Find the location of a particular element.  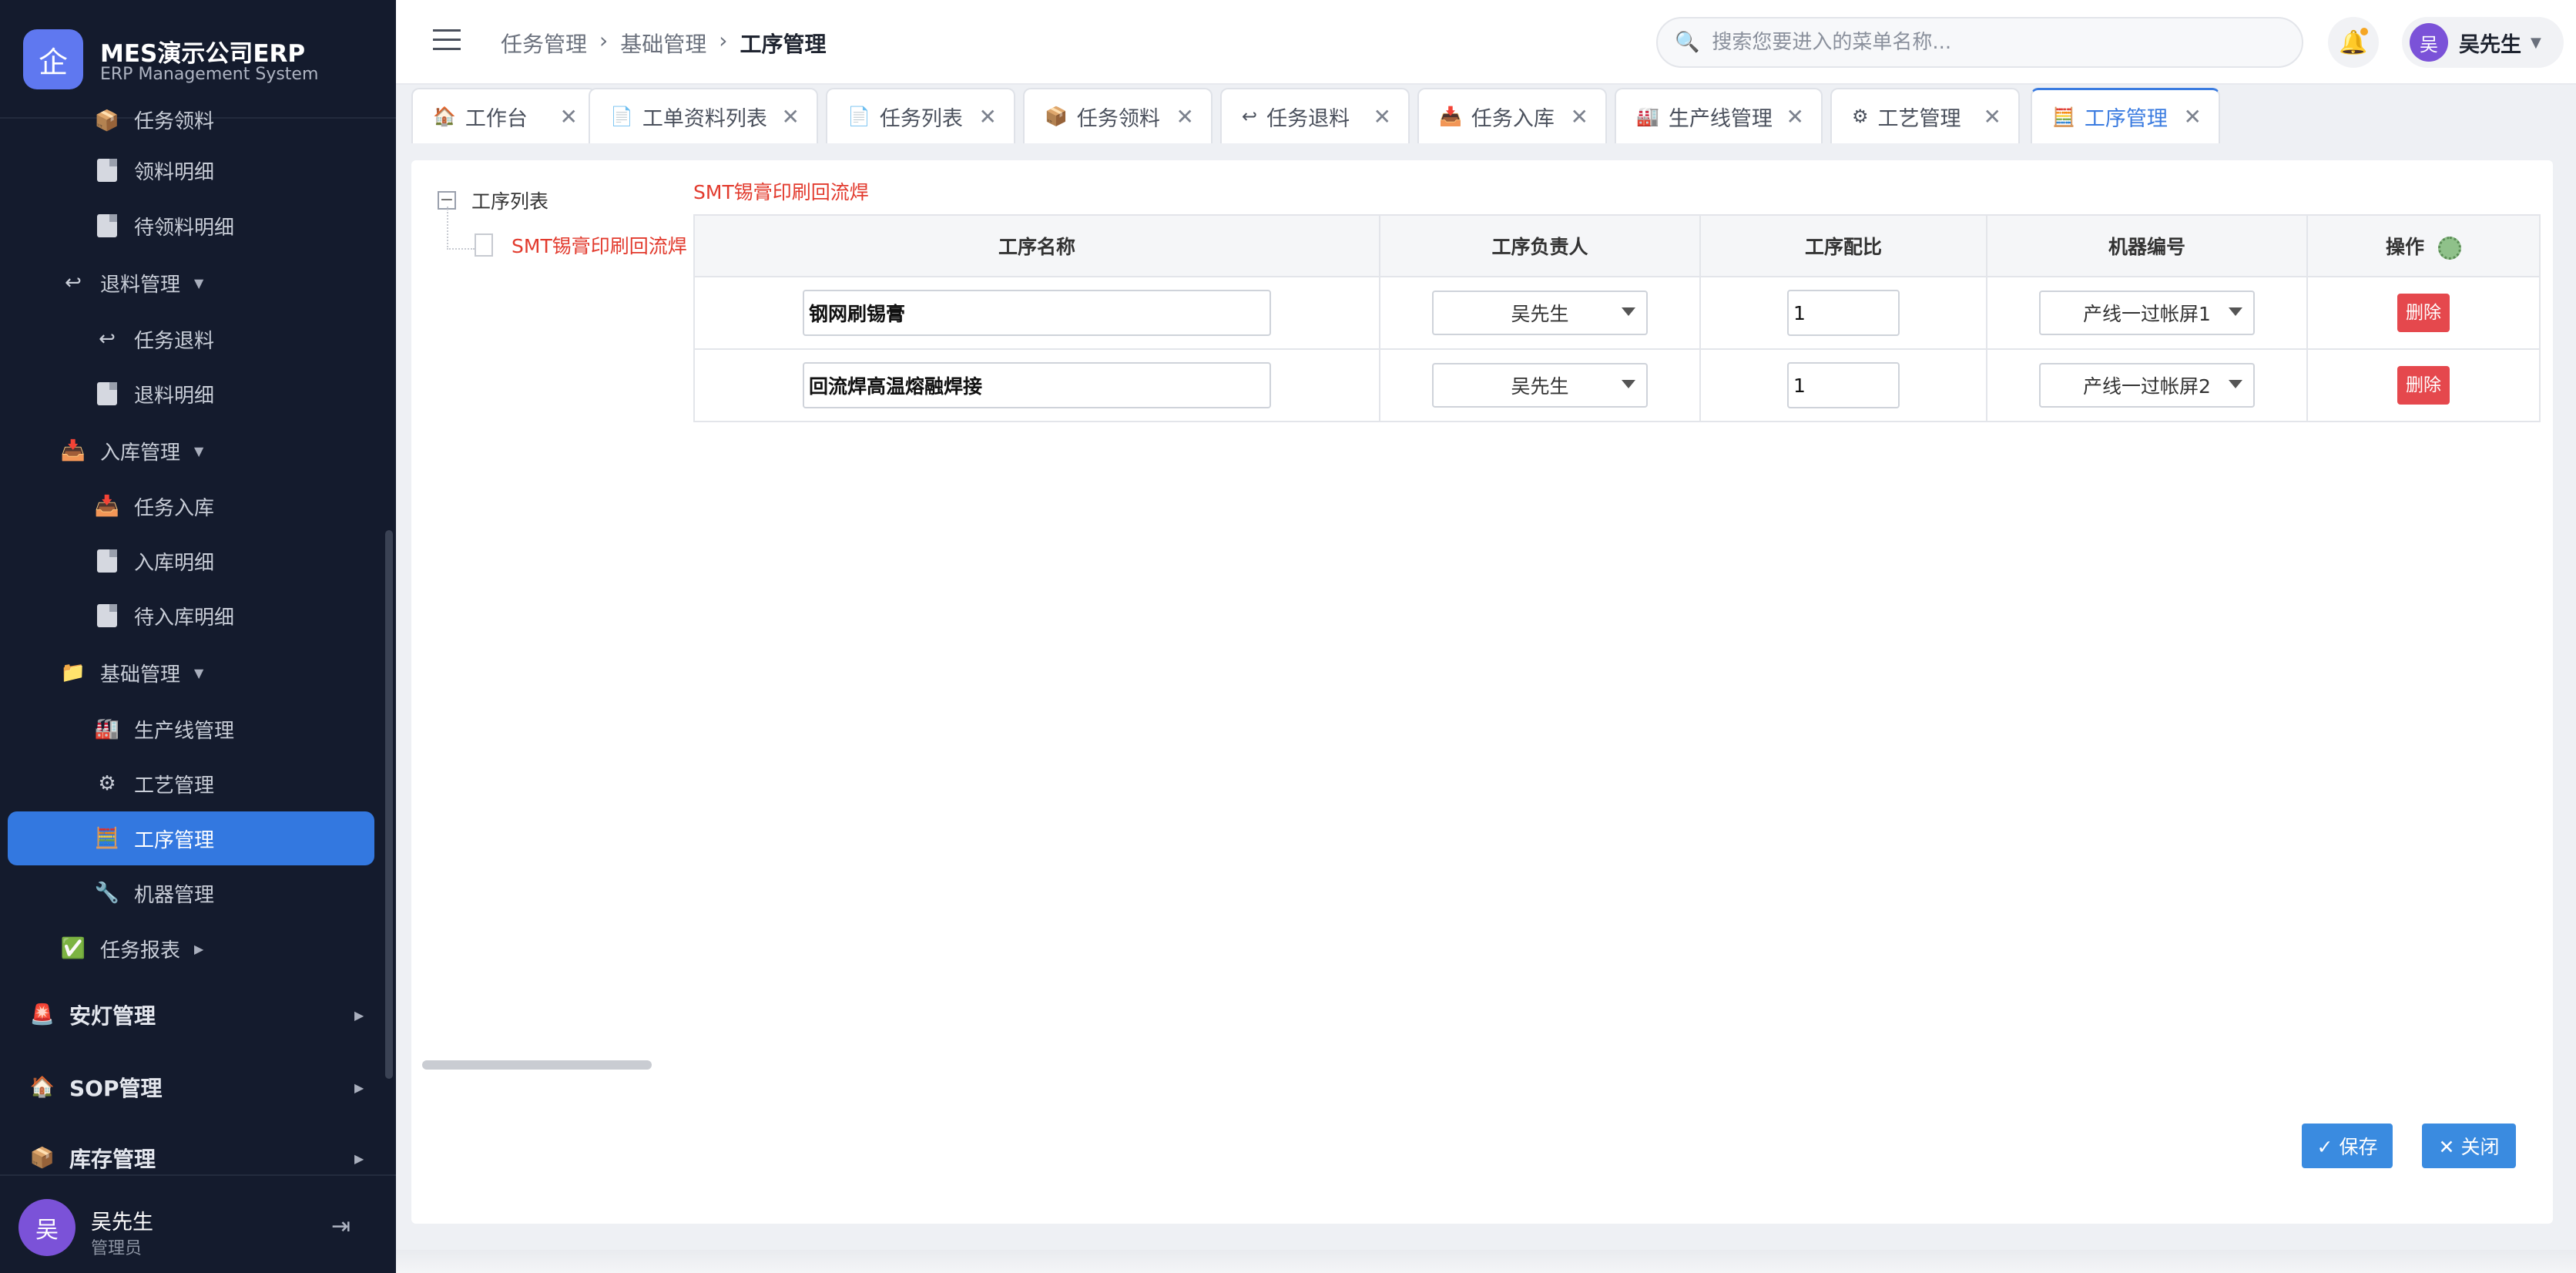

notification-bell-icon: 🔔 is located at coordinates (2353, 42).